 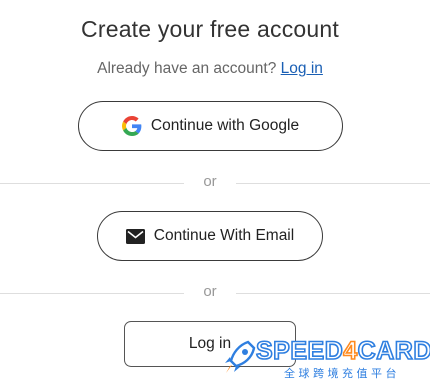 What do you see at coordinates (135, 236) in the screenshot?
I see `mail-icon` at bounding box center [135, 236].